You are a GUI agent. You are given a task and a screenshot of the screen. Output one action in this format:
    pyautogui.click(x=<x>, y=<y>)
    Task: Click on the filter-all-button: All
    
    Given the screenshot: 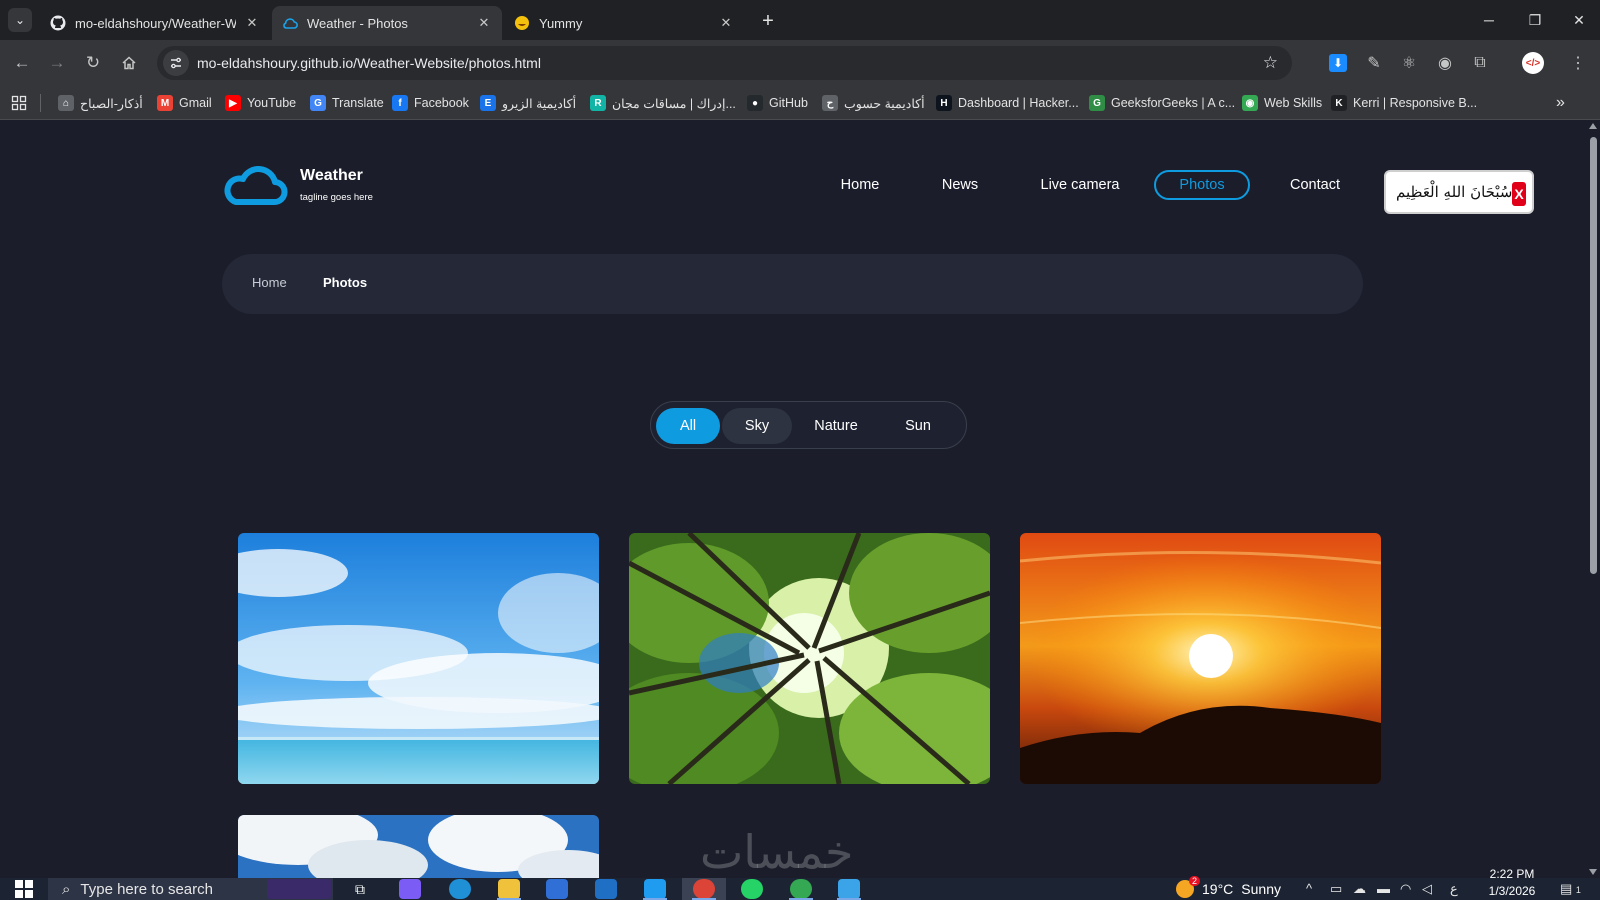 What is the action you would take?
    pyautogui.click(x=688, y=426)
    